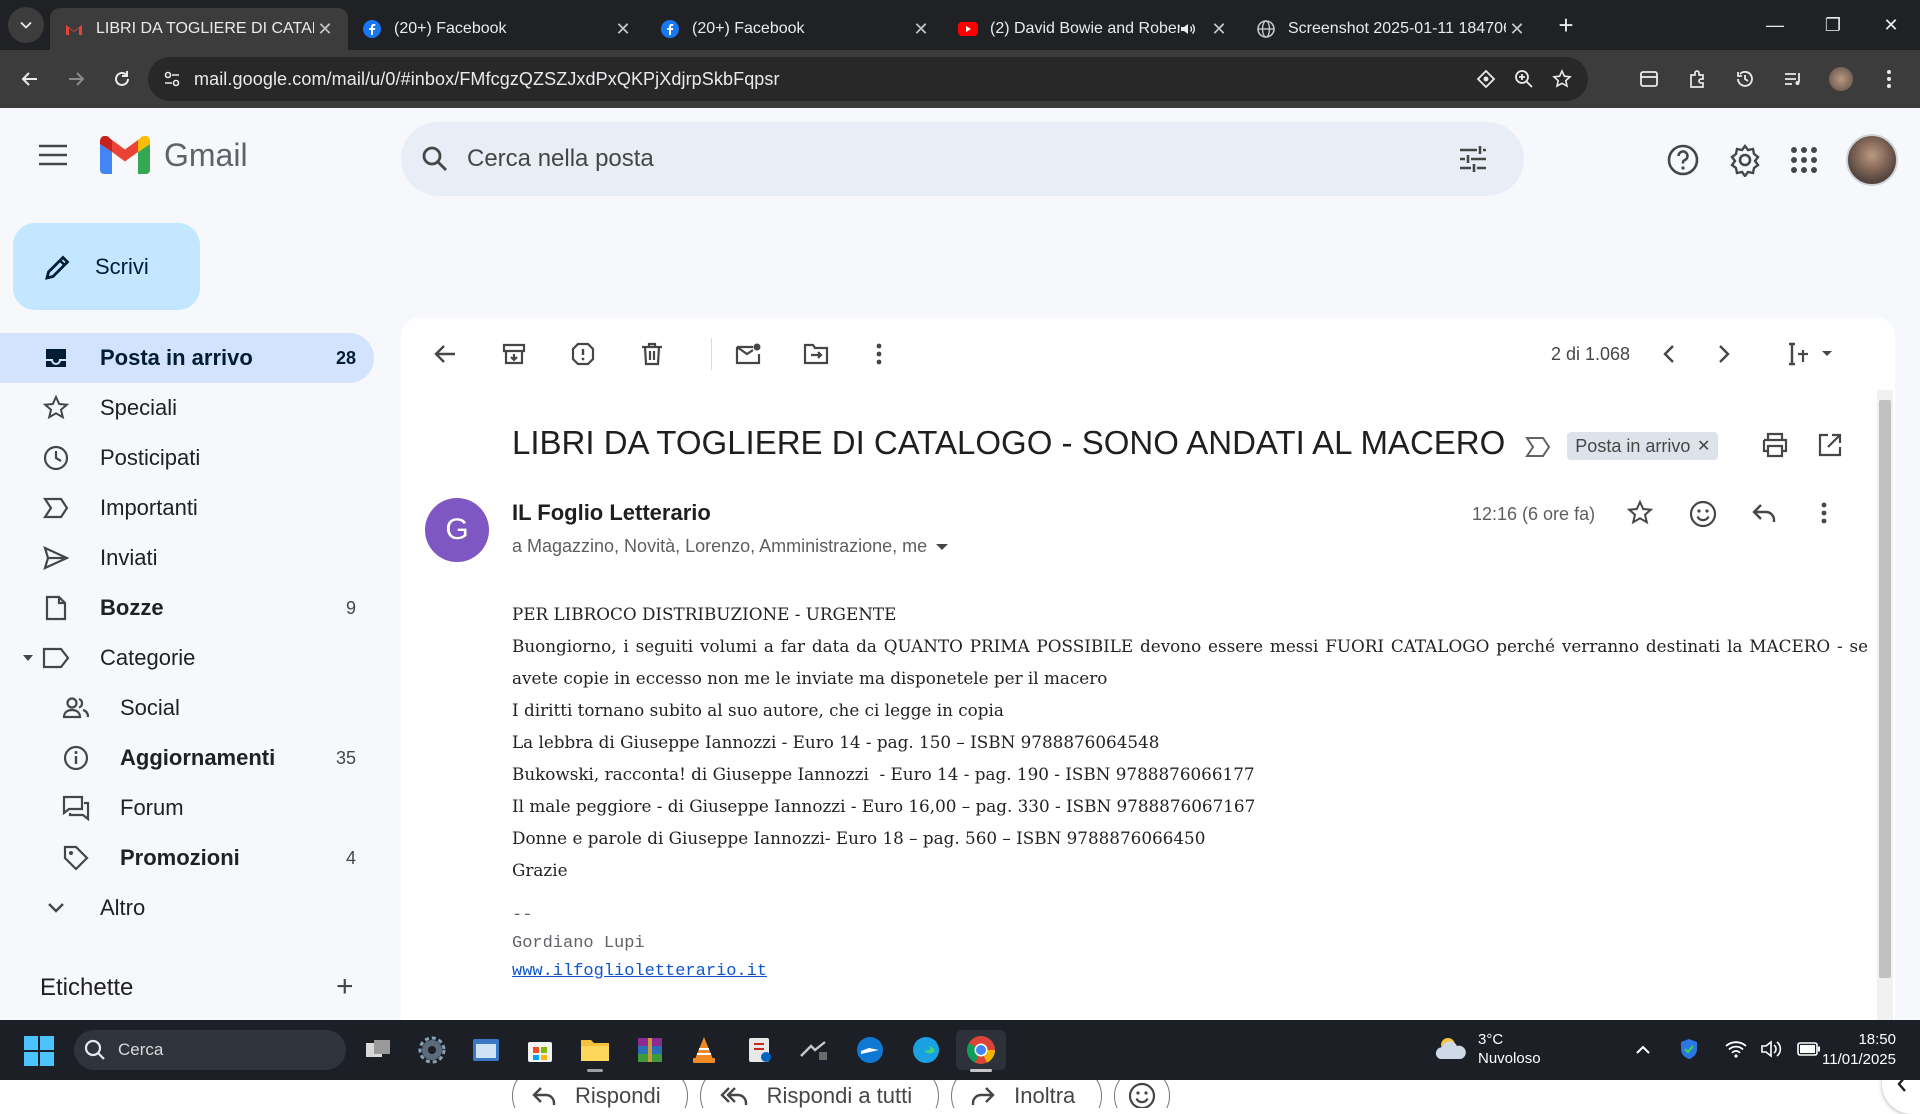 The image size is (1920, 1114). Describe the element at coordinates (1703, 446) in the screenshot. I see `remove-label-button: ✕` at that location.